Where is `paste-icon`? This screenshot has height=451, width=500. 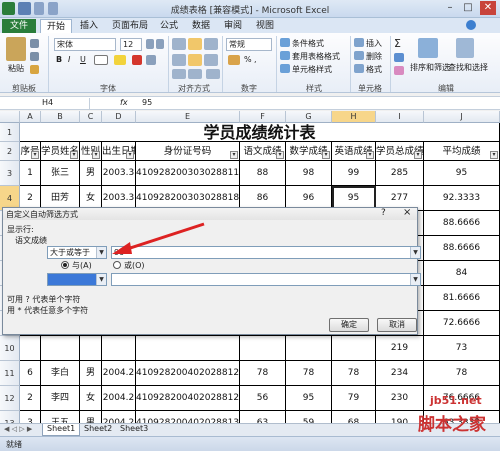 paste-icon is located at coordinates (16, 49).